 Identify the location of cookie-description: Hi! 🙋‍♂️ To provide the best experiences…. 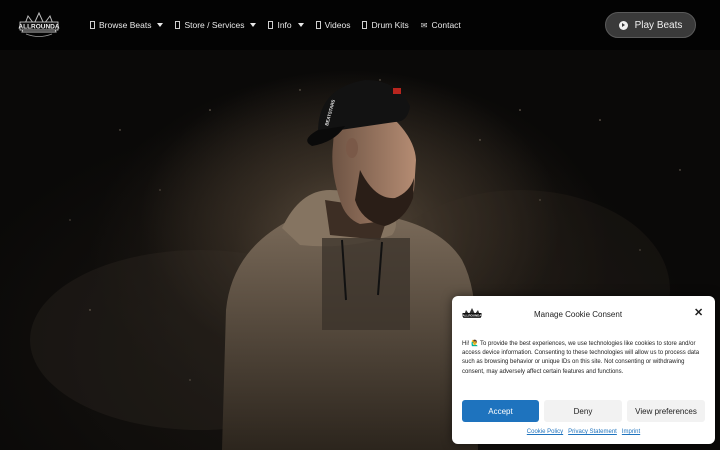
(581, 358).